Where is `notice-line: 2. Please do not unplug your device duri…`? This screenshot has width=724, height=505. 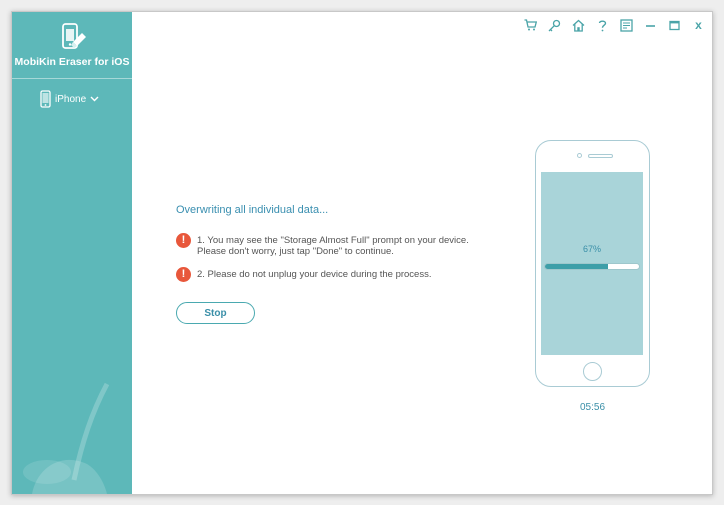
notice-line: 2. Please do not unplug your device duri… is located at coordinates (314, 274).